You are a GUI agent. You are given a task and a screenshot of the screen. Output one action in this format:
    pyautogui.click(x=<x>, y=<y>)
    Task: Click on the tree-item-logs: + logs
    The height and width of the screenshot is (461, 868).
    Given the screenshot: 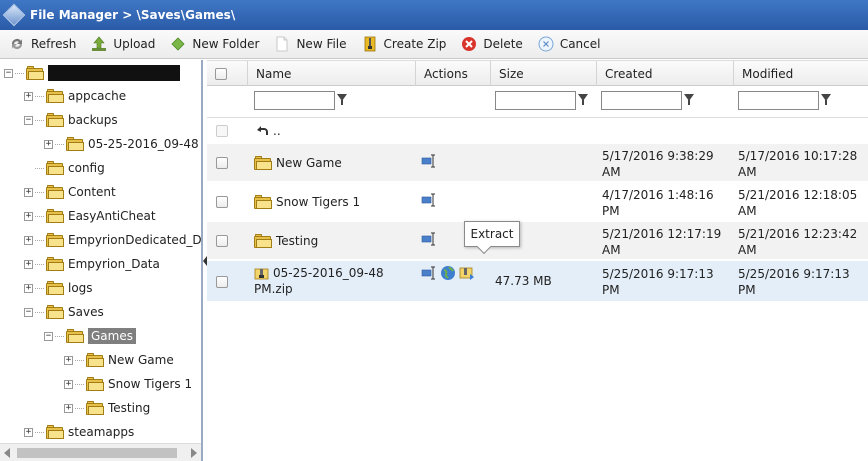 What is the action you would take?
    pyautogui.click(x=58, y=288)
    